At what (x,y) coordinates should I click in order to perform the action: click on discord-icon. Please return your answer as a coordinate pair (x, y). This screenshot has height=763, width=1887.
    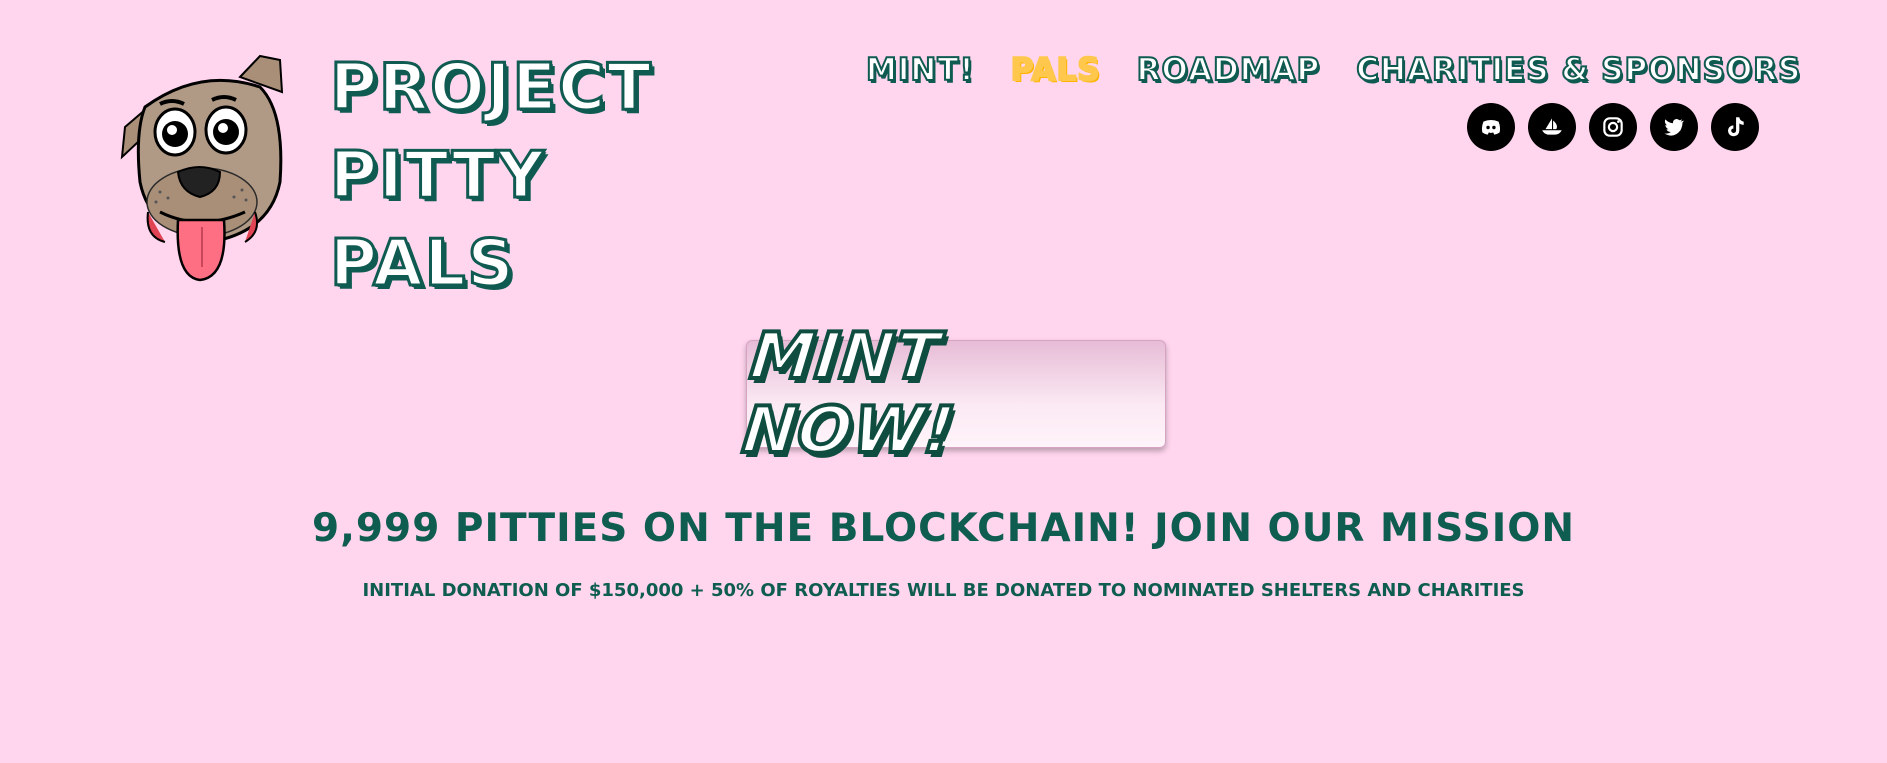
    Looking at the image, I should click on (1491, 127).